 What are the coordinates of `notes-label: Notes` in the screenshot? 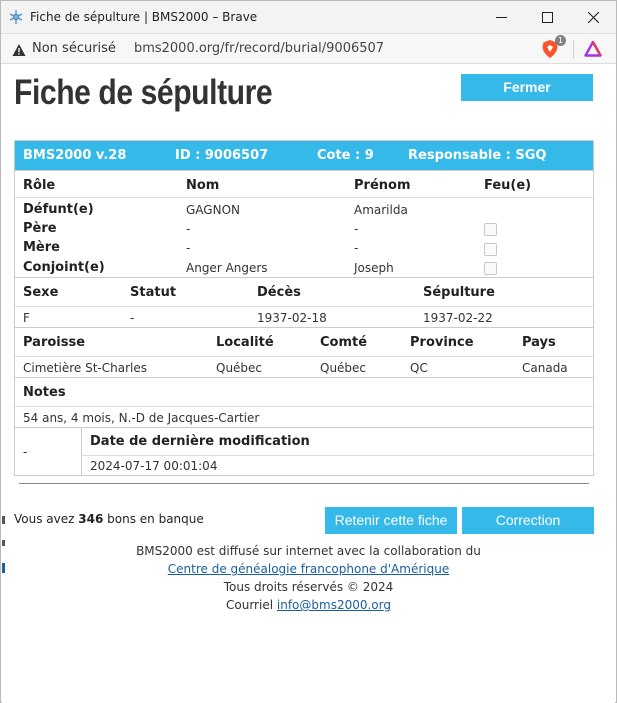 It's located at (44, 392).